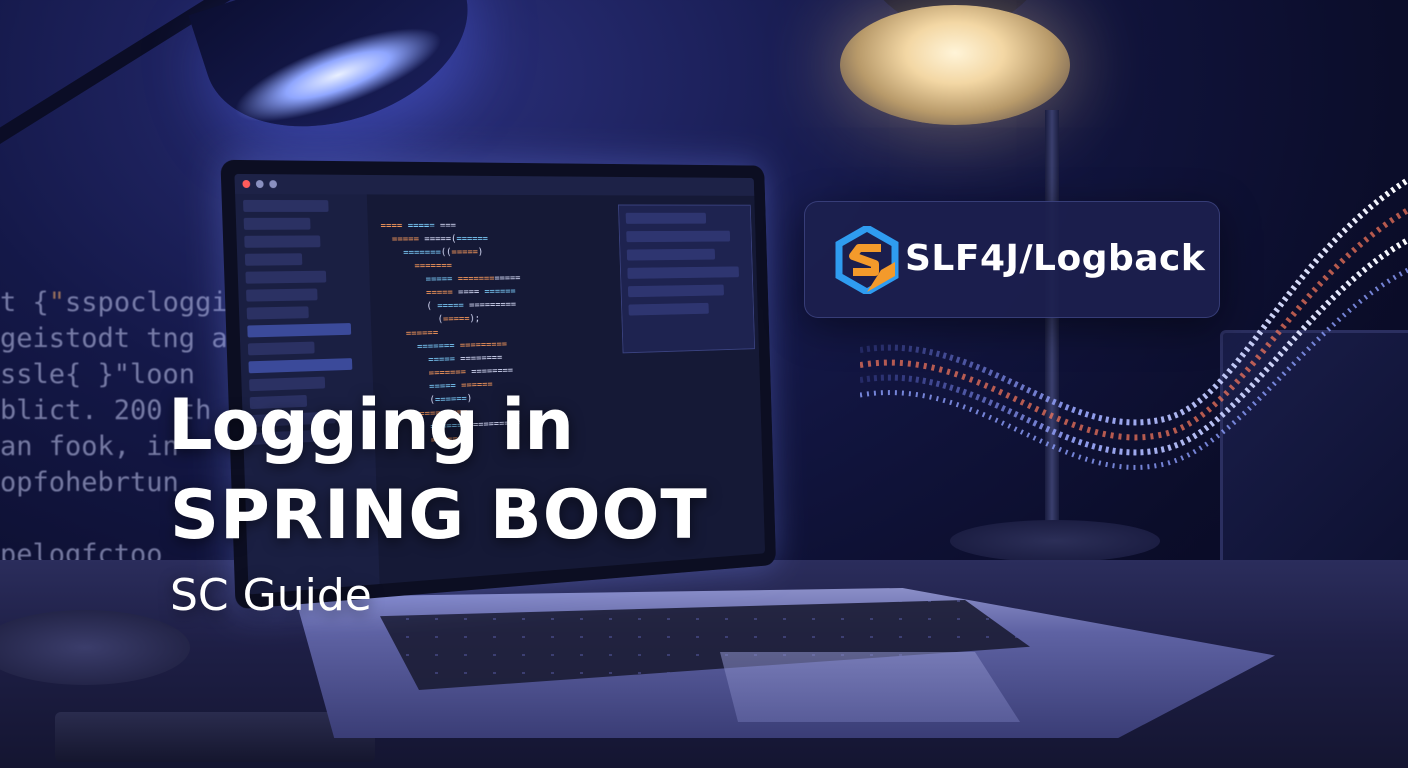 The height and width of the screenshot is (768, 1408). I want to click on minimize-dot-icon, so click(260, 184).